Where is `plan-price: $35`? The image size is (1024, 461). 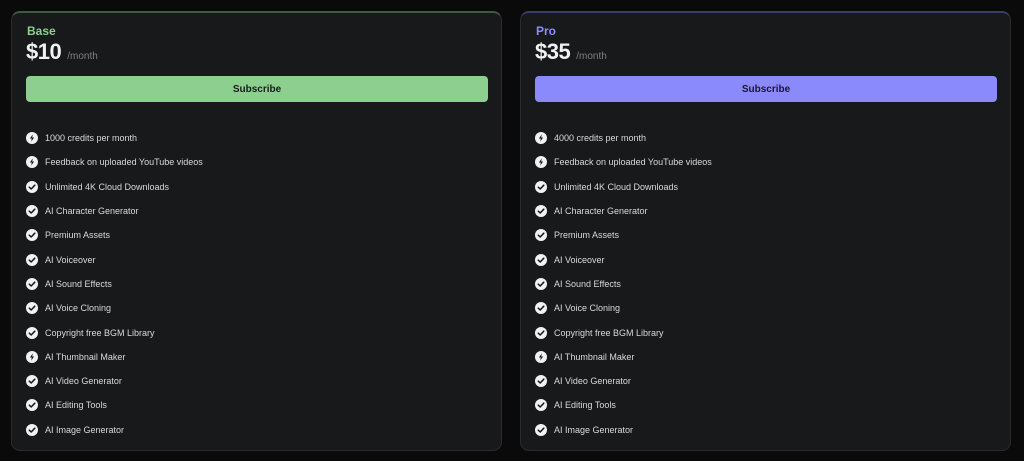
plan-price: $35 is located at coordinates (553, 51).